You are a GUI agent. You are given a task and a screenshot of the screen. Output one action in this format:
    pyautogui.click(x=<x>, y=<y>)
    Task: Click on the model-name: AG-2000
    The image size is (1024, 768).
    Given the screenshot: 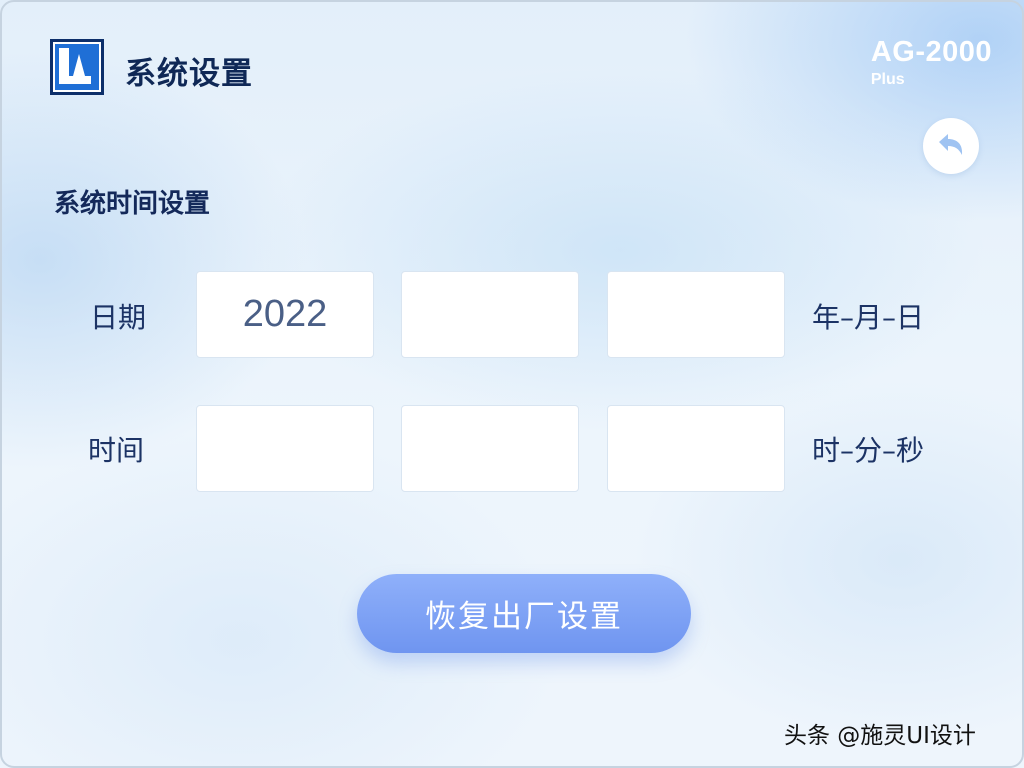 What is the action you would take?
    pyautogui.click(x=931, y=52)
    